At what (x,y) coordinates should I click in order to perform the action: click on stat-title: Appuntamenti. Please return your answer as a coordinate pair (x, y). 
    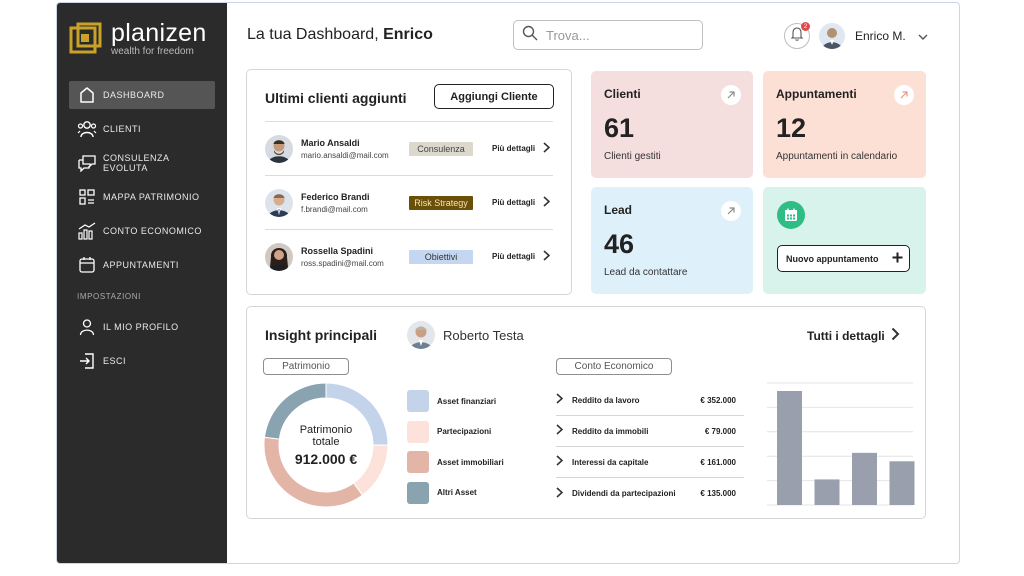
    Looking at the image, I should click on (816, 94).